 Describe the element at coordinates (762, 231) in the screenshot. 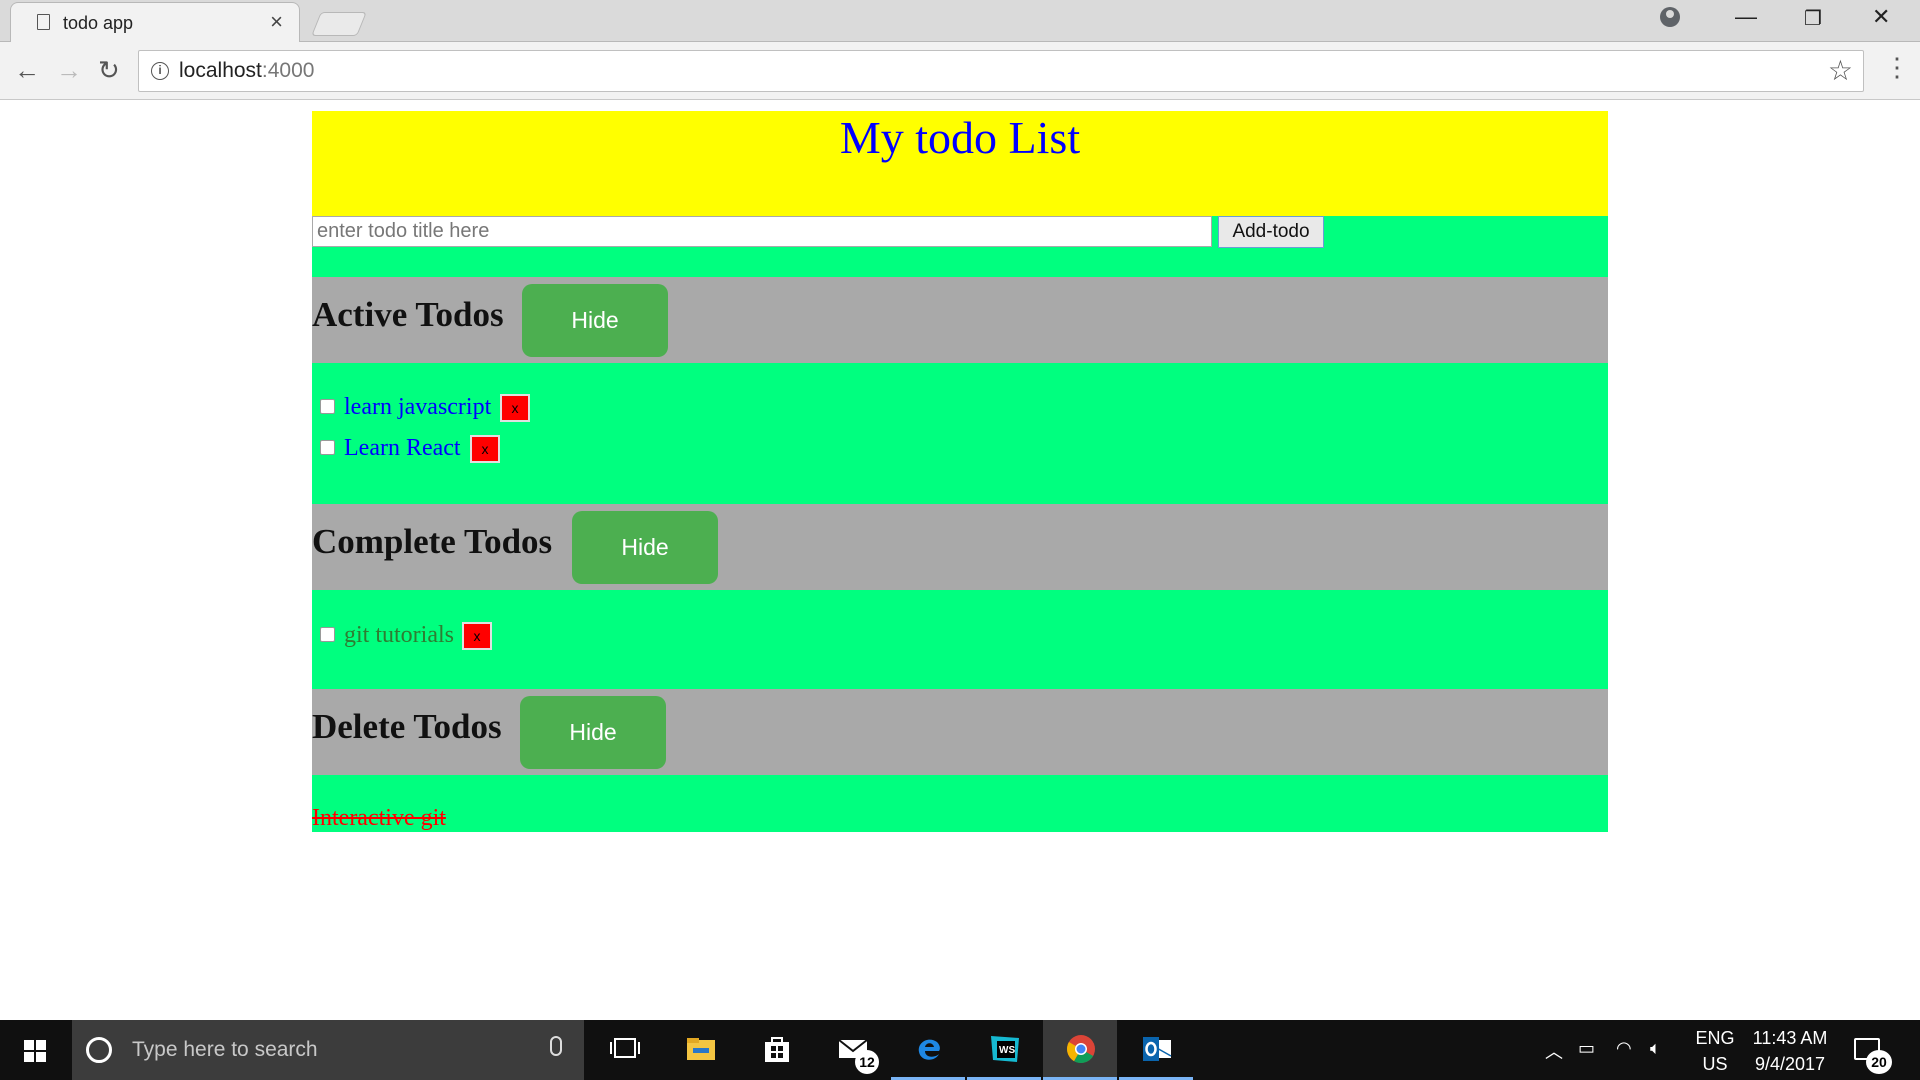

I see `todo-title-input` at that location.